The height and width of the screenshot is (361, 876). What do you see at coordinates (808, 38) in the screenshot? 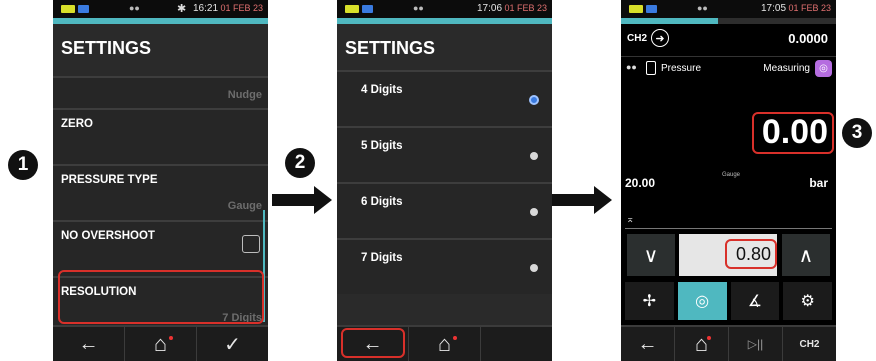
I see `channel-value: 0.0000` at bounding box center [808, 38].